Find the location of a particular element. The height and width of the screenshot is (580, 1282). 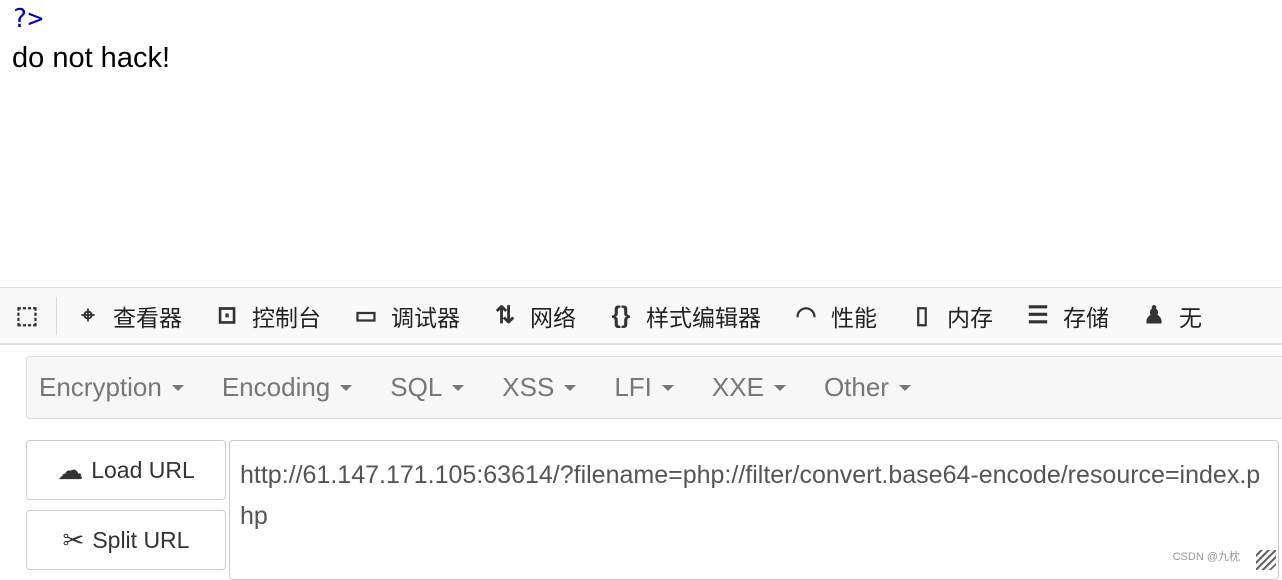

resize-grip is located at coordinates (1266, 560).